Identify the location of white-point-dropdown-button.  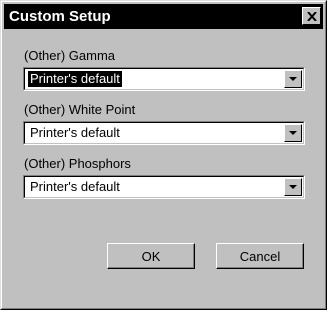
(293, 133).